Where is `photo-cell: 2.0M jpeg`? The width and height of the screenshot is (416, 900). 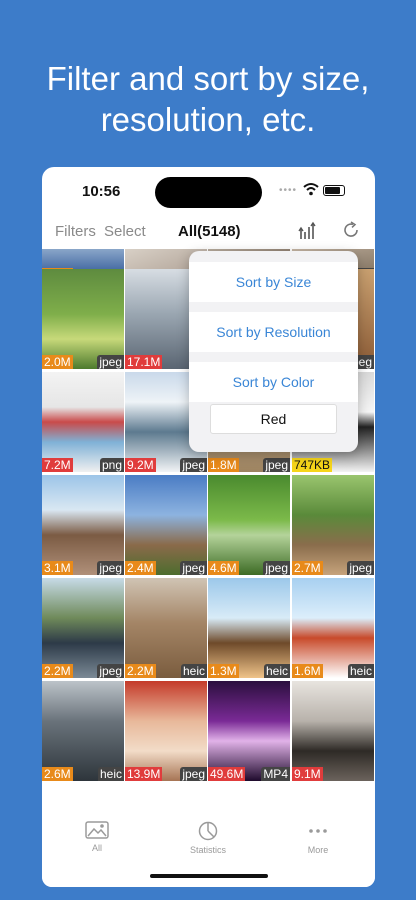 photo-cell: 2.0M jpeg is located at coordinates (83, 319).